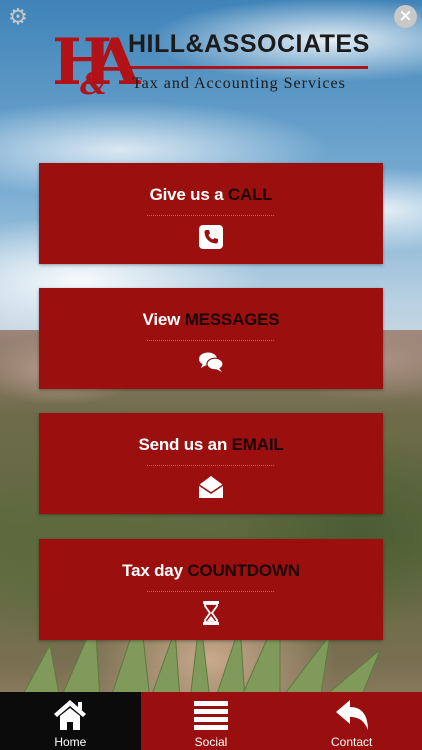 The width and height of the screenshot is (422, 750). I want to click on bottom-tab-bar: Home Social Contact, so click(211, 721).